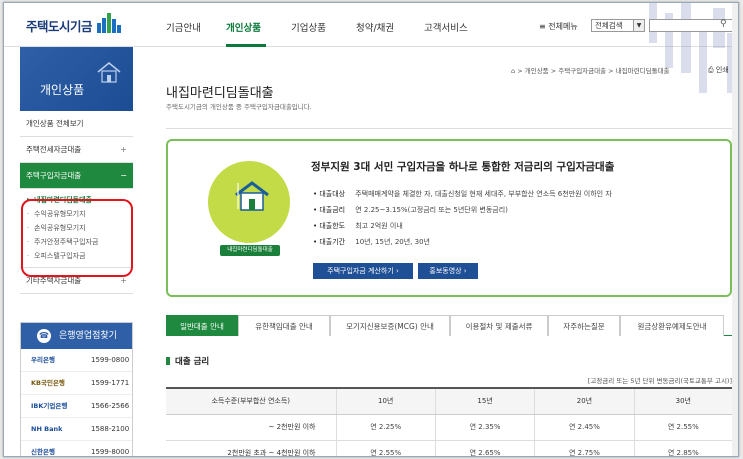  I want to click on vertical-scrollbar, so click(735, 229).